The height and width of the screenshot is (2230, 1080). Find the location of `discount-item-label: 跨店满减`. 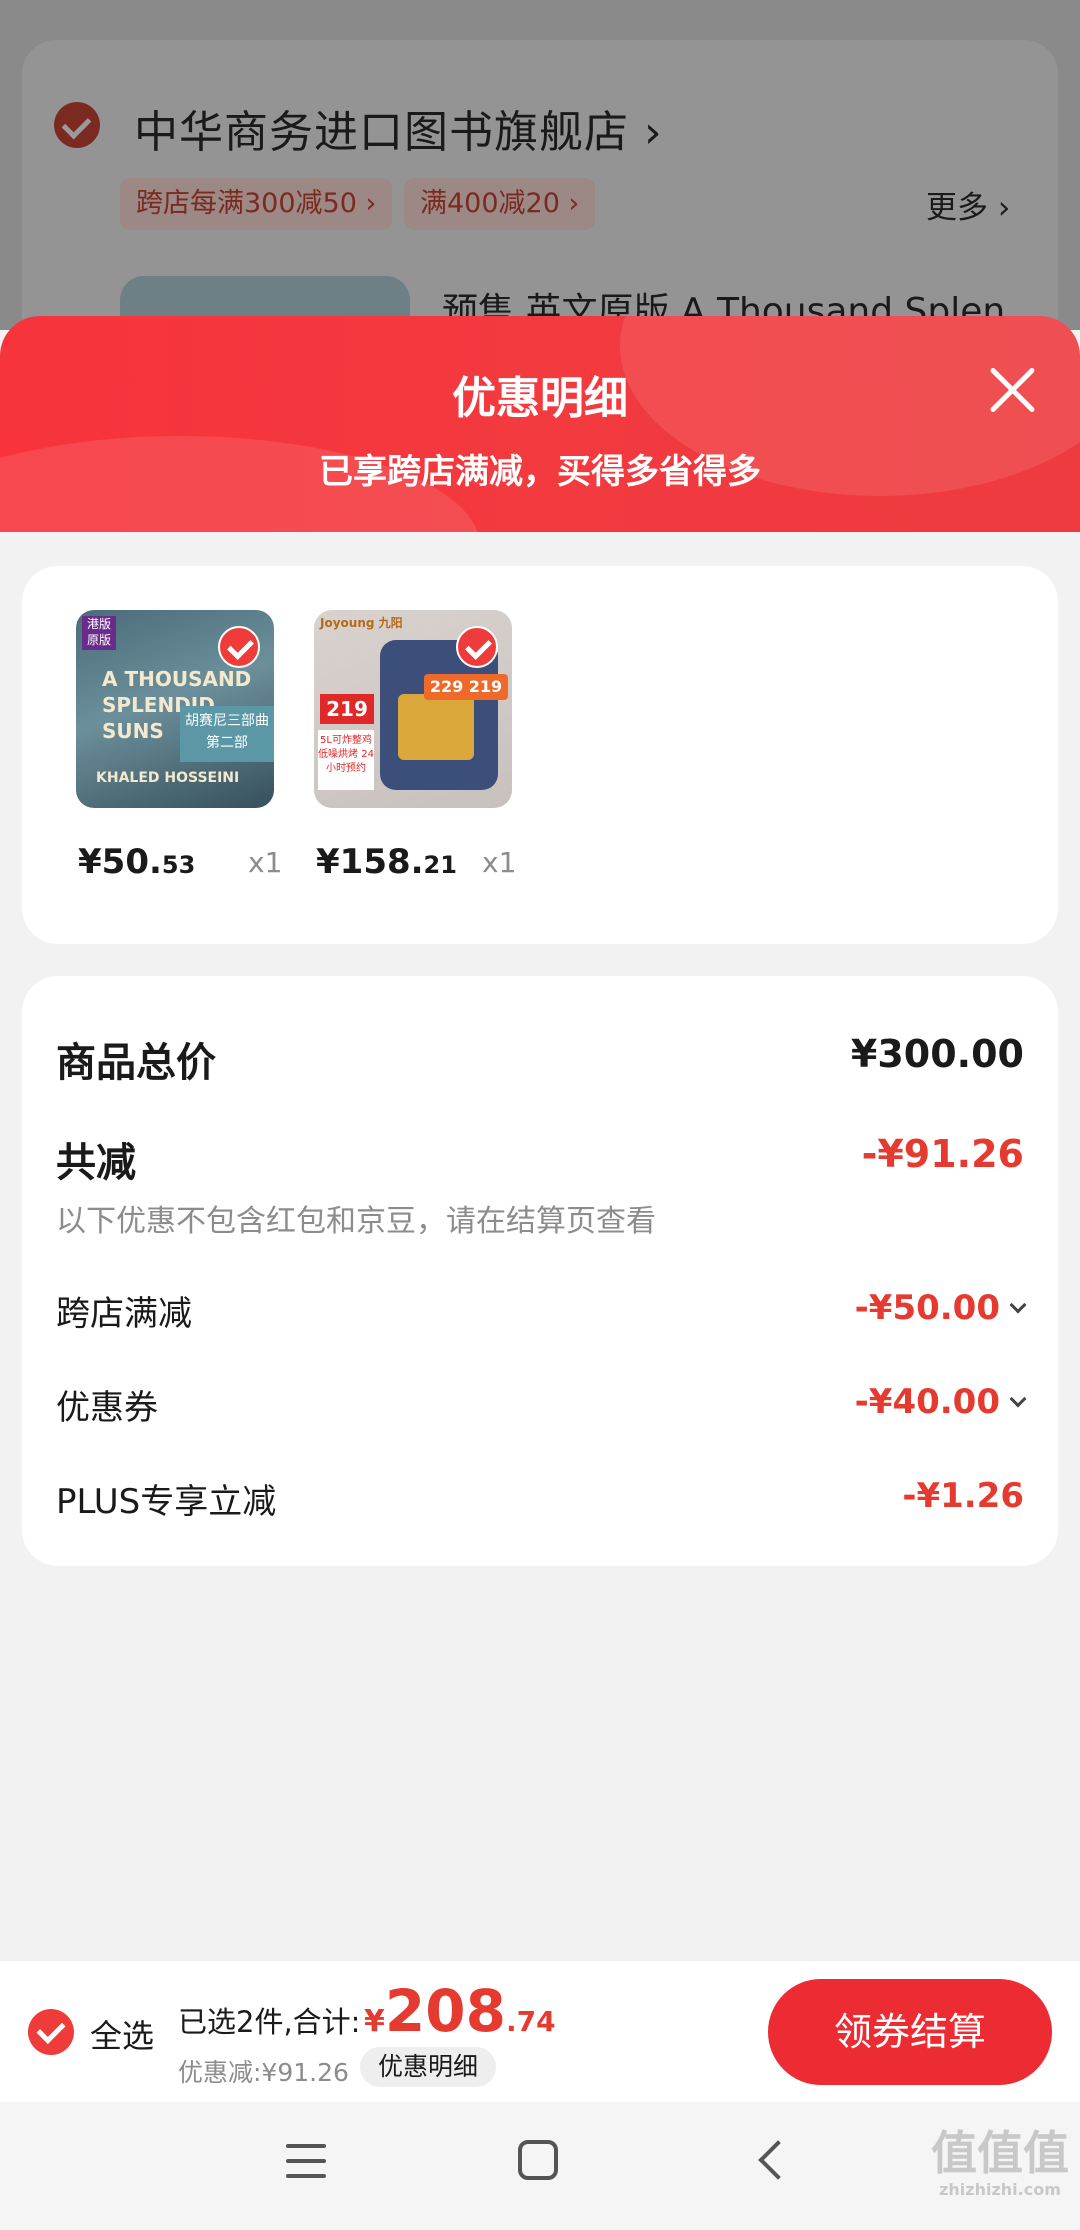

discount-item-label: 跨店满减 is located at coordinates (124, 1314).